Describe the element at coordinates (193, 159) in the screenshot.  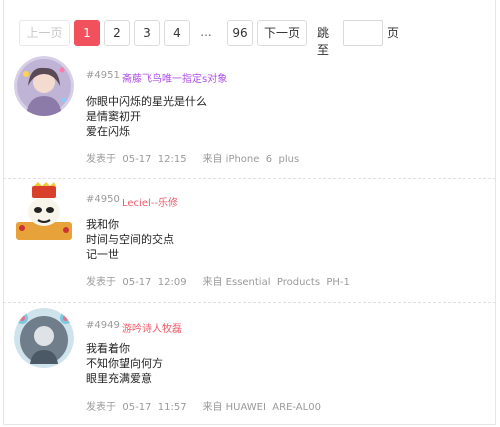
I see `comment-meta: 发表于 05-17 12:15 来自 iPhone 6 plus` at that location.